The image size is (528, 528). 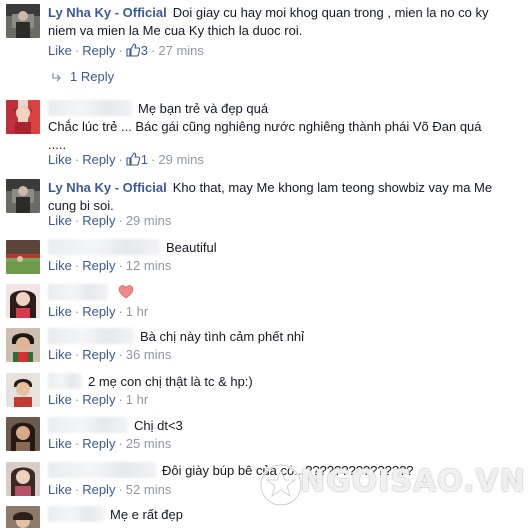 What do you see at coordinates (83, 77) in the screenshot?
I see `view-replies-link: 1 Reply` at bounding box center [83, 77].